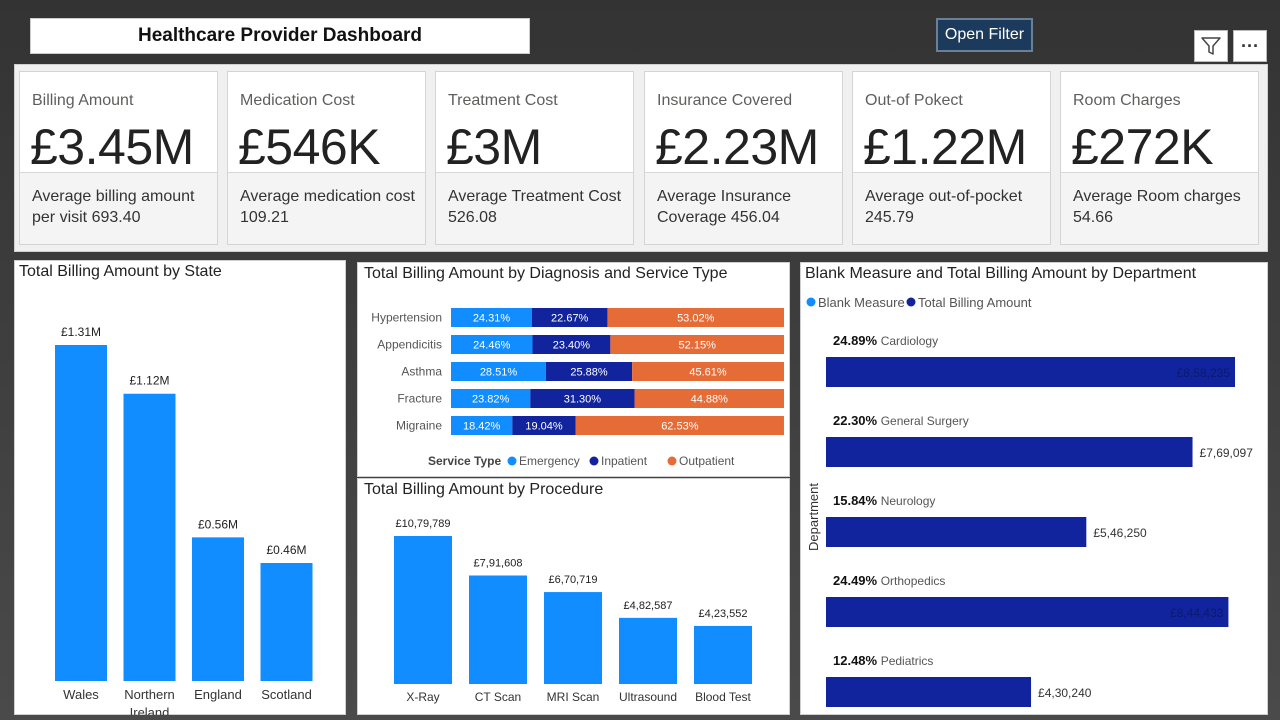  Describe the element at coordinates (813, 517) in the screenshot. I see `axis-label: Department` at that location.